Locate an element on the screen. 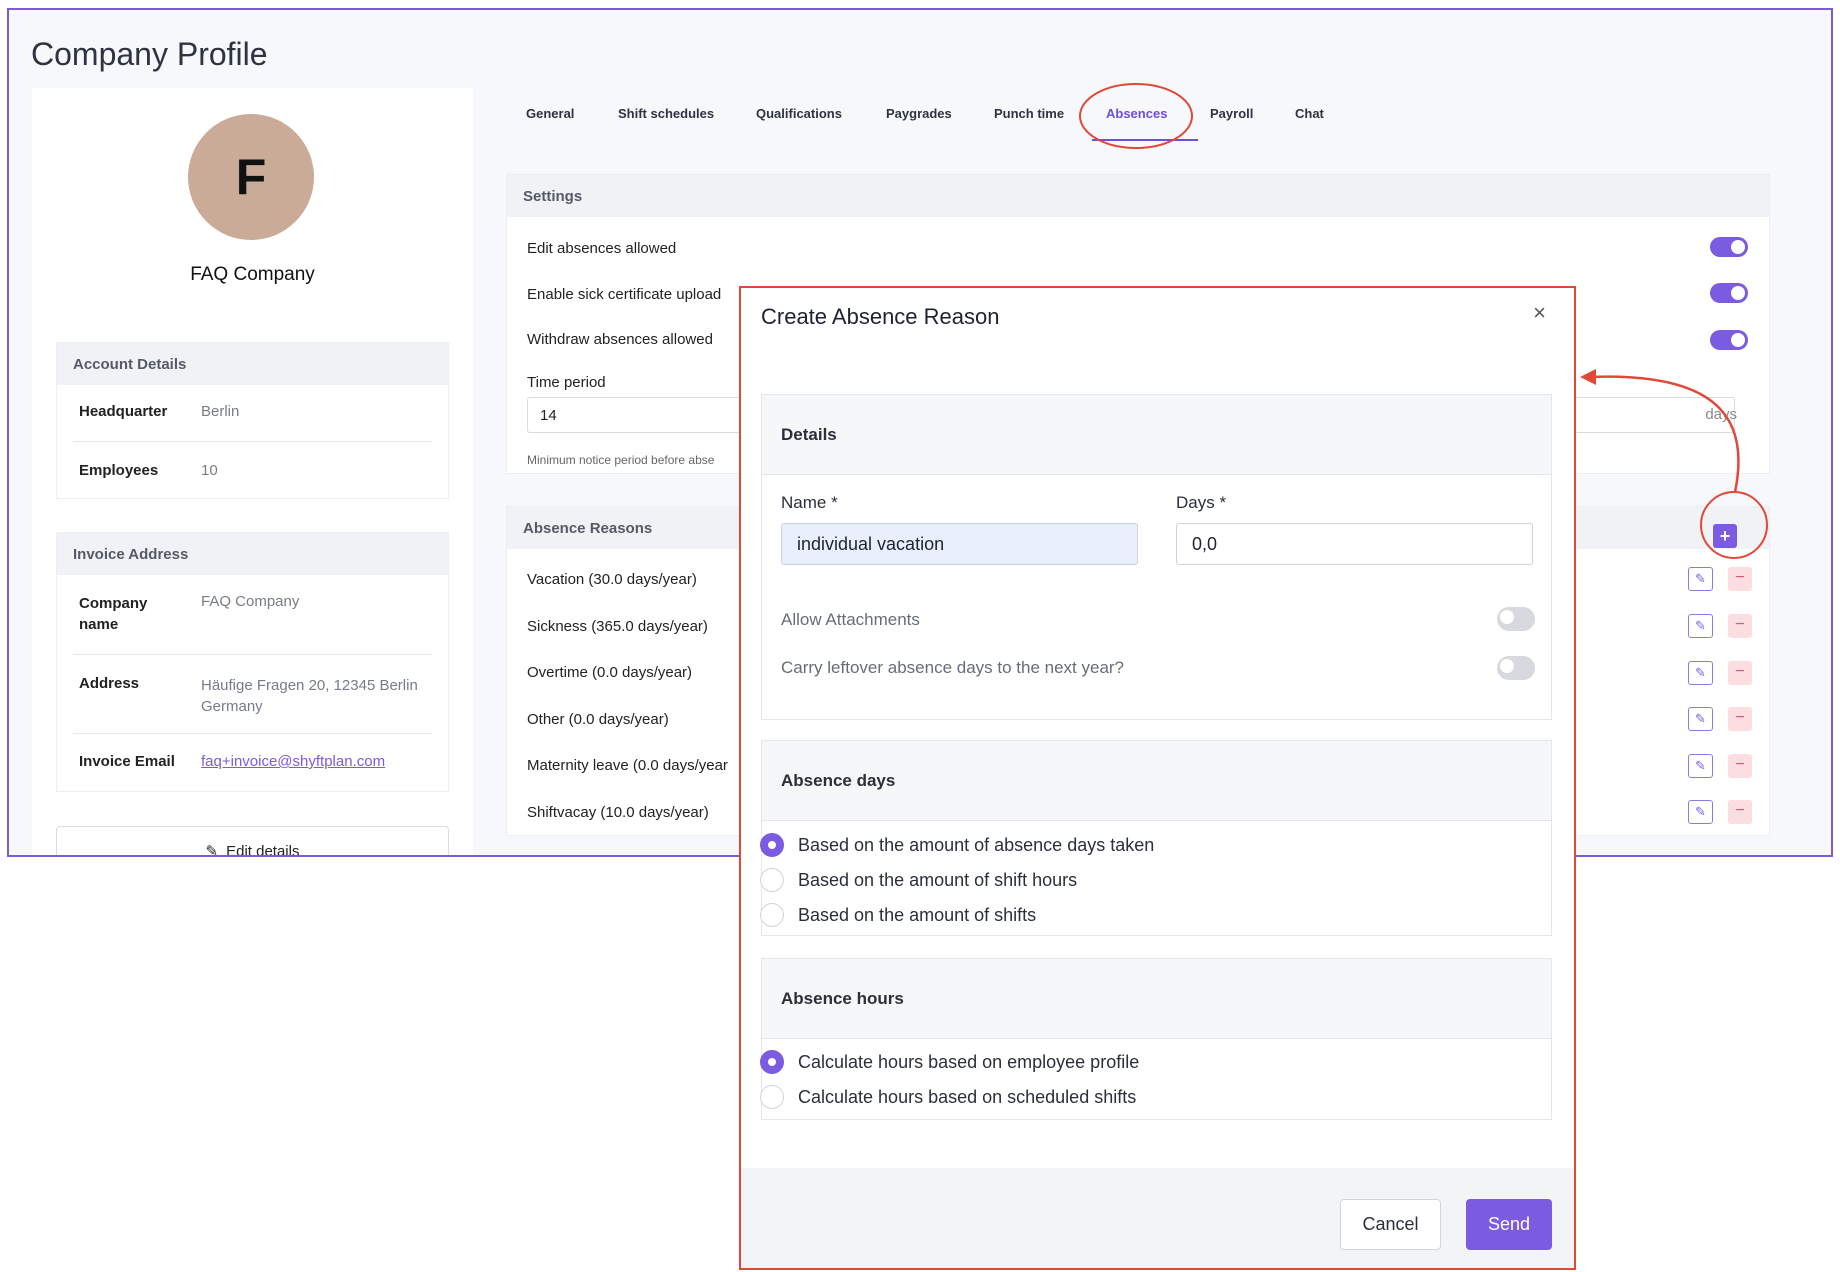 Image resolution: width=1840 pixels, height=1272 pixels. invoice-email-link: faq+invoice@shyftplan.com is located at coordinates (293, 761).